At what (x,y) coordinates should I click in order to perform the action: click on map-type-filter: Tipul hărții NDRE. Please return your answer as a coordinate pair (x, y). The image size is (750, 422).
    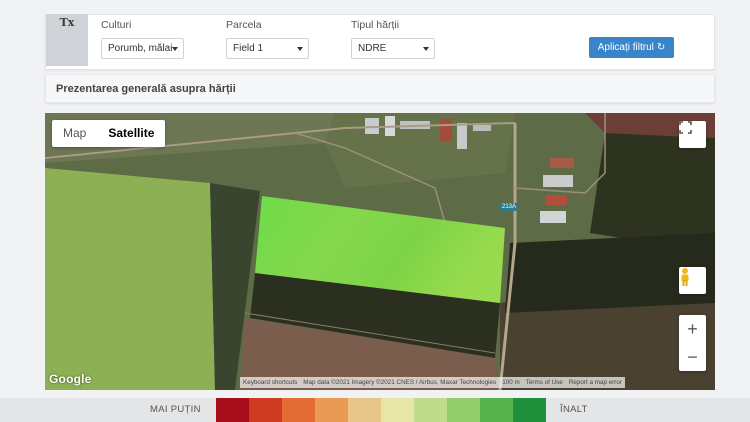
    Looking at the image, I should click on (393, 39).